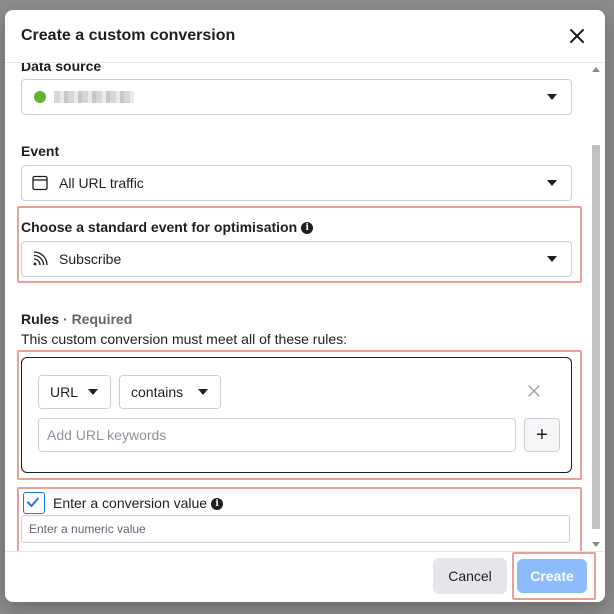  I want to click on conversion-value-label: Enter a conversion value i, so click(138, 503).